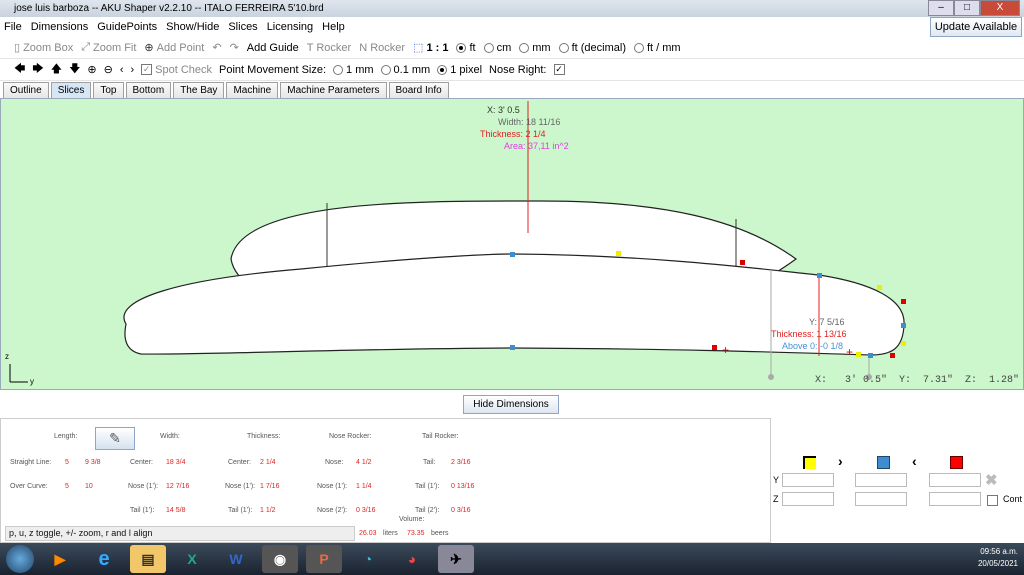 The width and height of the screenshot is (1024, 575). I want to click on n-rocker-button: N Rocker, so click(382, 48).